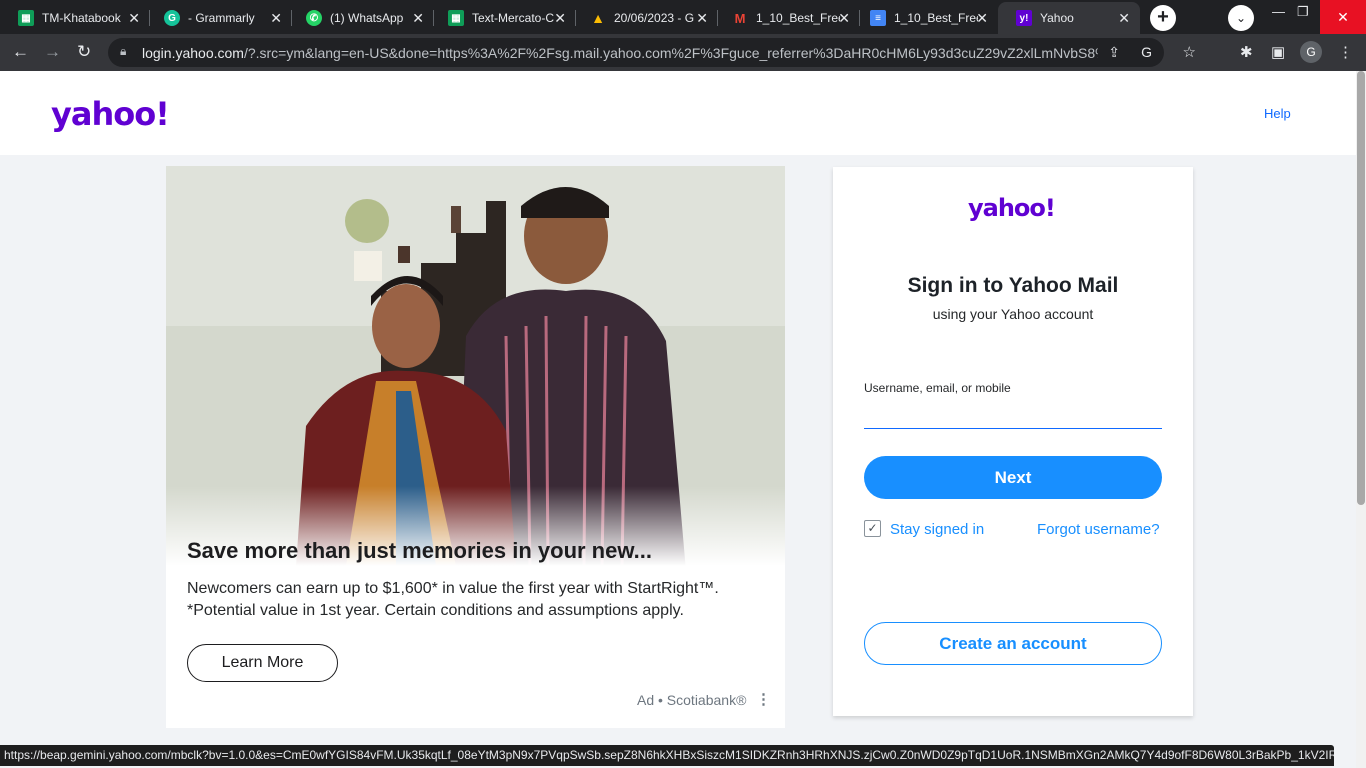 The height and width of the screenshot is (768, 1366). I want to click on gmail-icon: M, so click(740, 18).